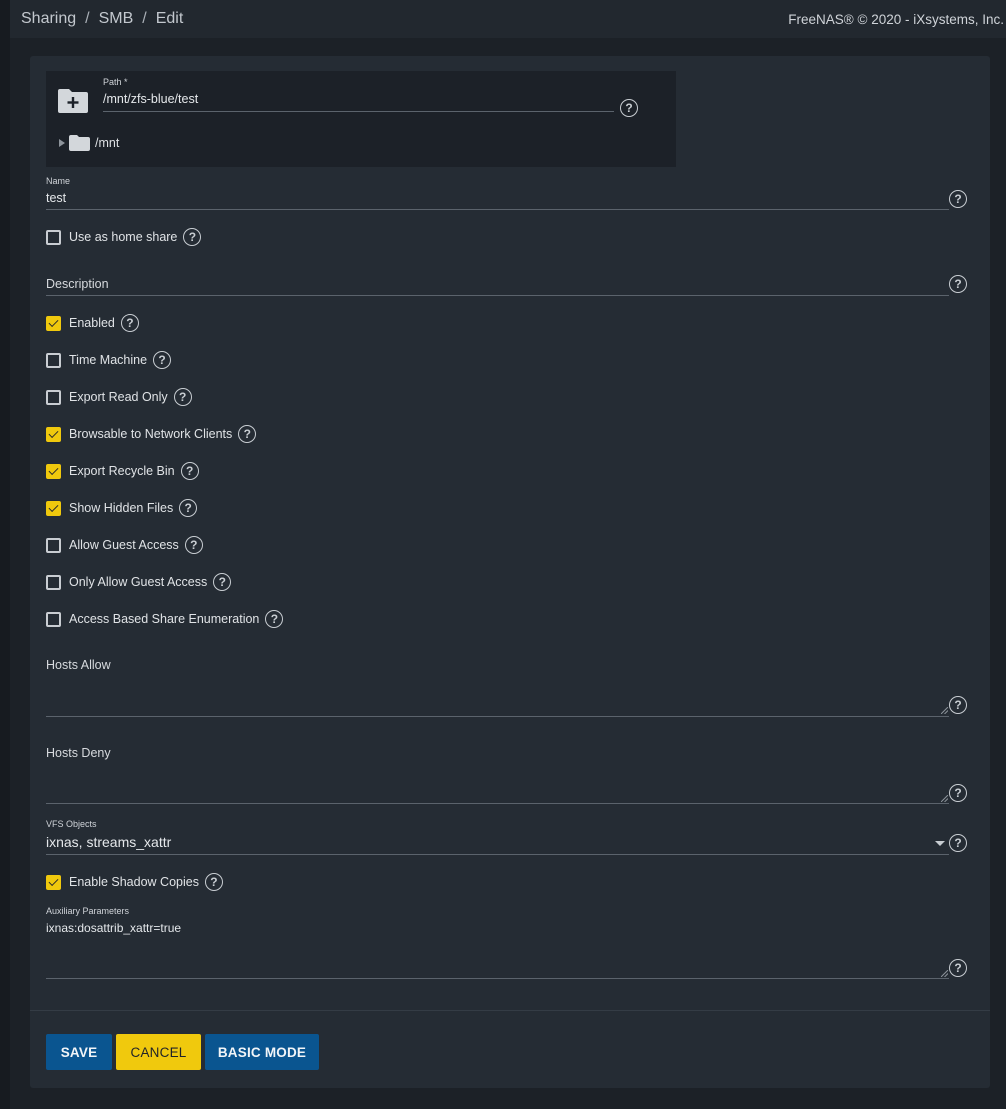 Image resolution: width=1006 pixels, height=1109 pixels. I want to click on abe-label: Access Based Share Enumeration, so click(164, 619).